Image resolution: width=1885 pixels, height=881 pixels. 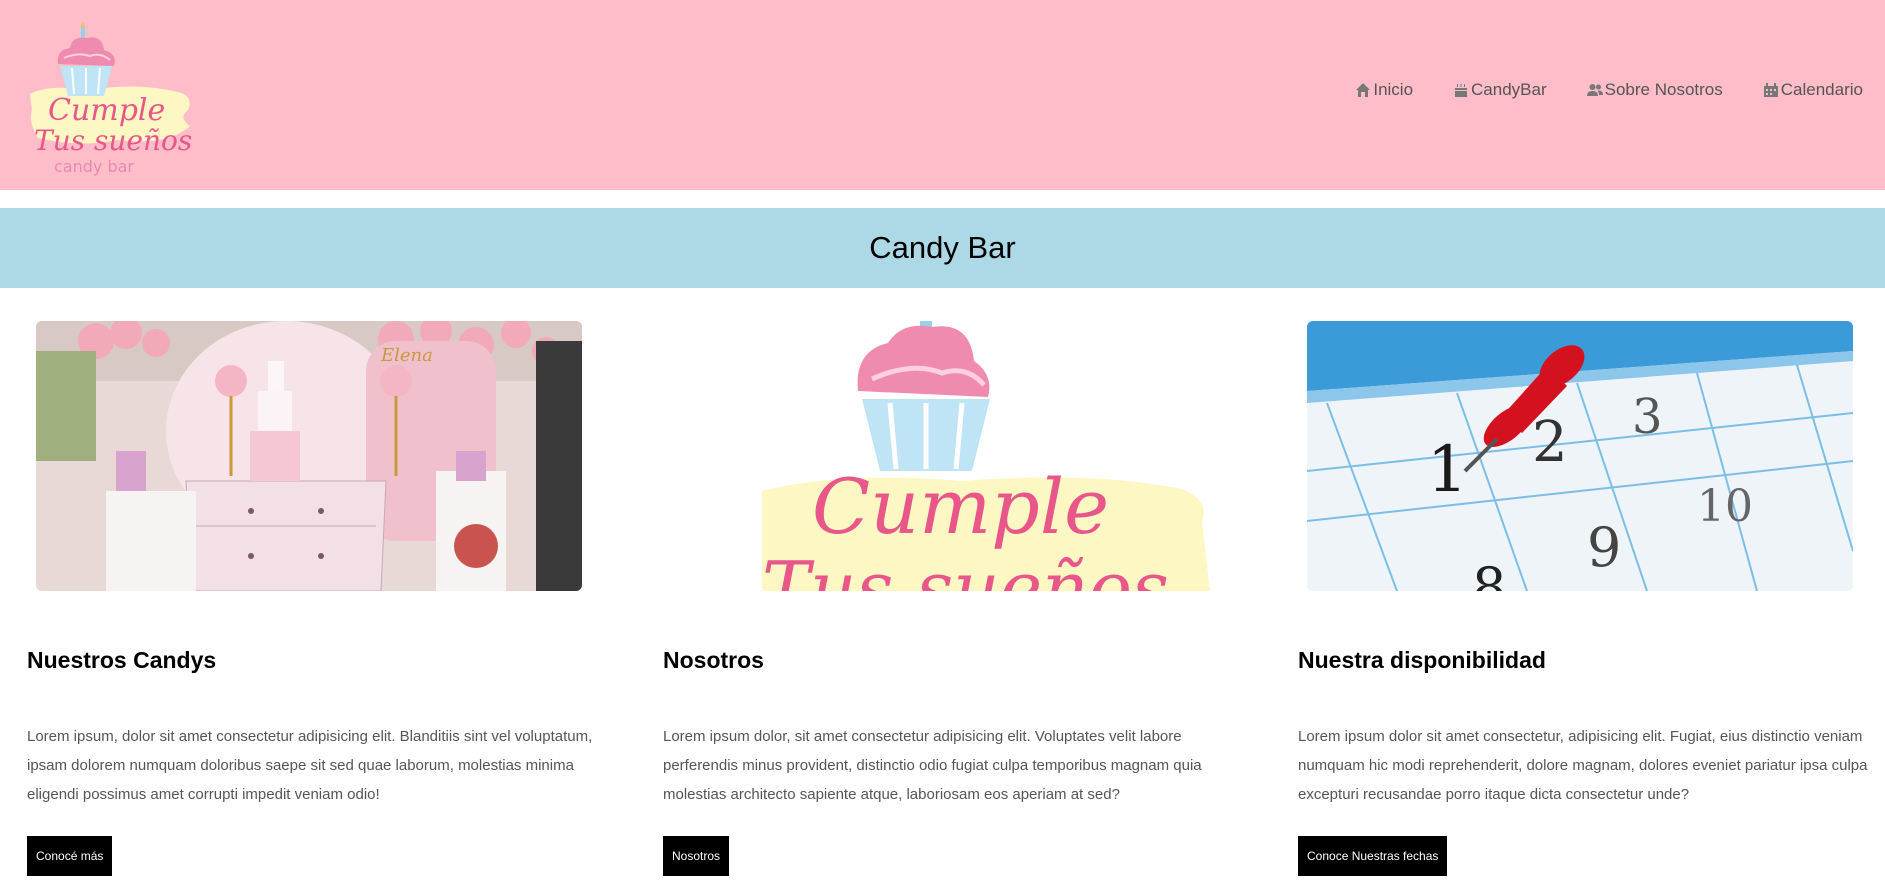 What do you see at coordinates (1604, 547) in the screenshot?
I see `calendar-number-9: 9` at bounding box center [1604, 547].